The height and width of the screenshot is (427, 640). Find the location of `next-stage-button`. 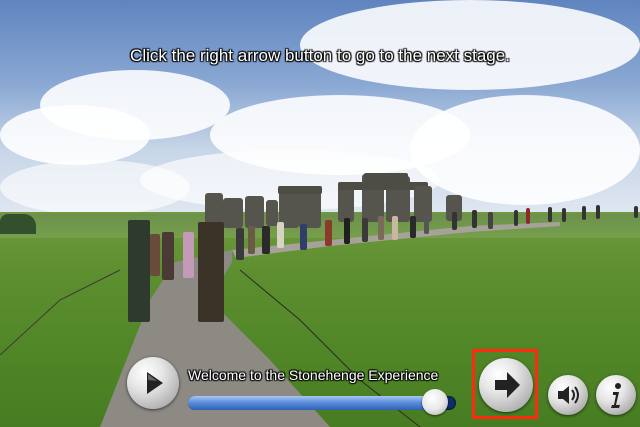

next-stage-button is located at coordinates (506, 385).